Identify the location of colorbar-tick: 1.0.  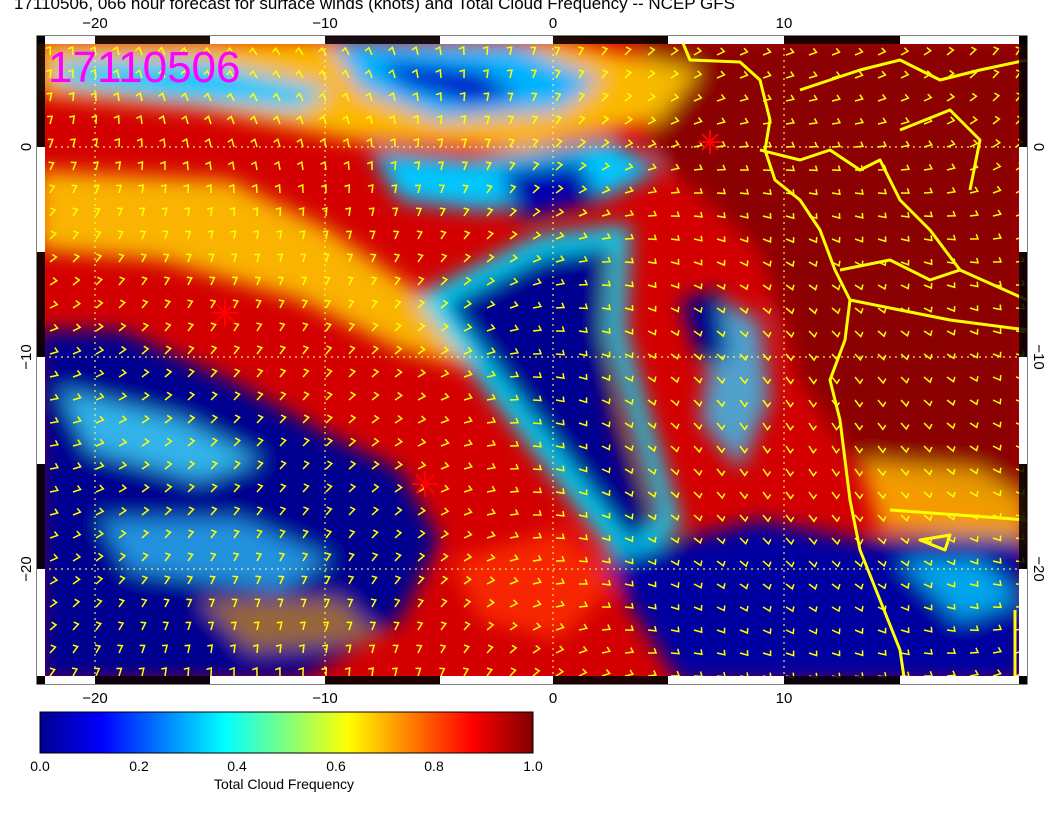
(533, 766).